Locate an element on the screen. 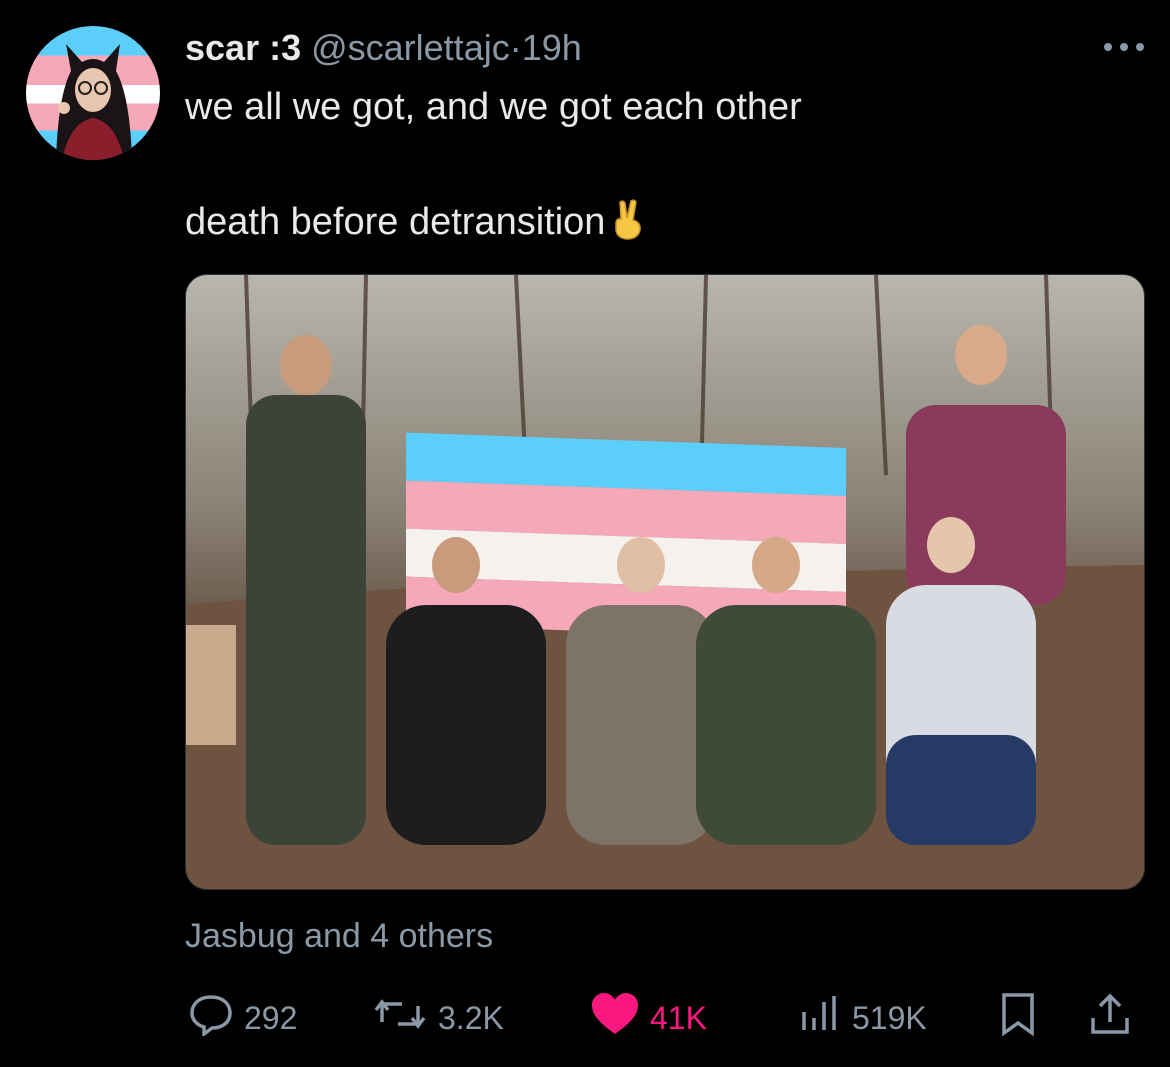 This screenshot has height=1067, width=1170. post-header: scar :3 @scarlettajc·19h is located at coordinates (383, 48).